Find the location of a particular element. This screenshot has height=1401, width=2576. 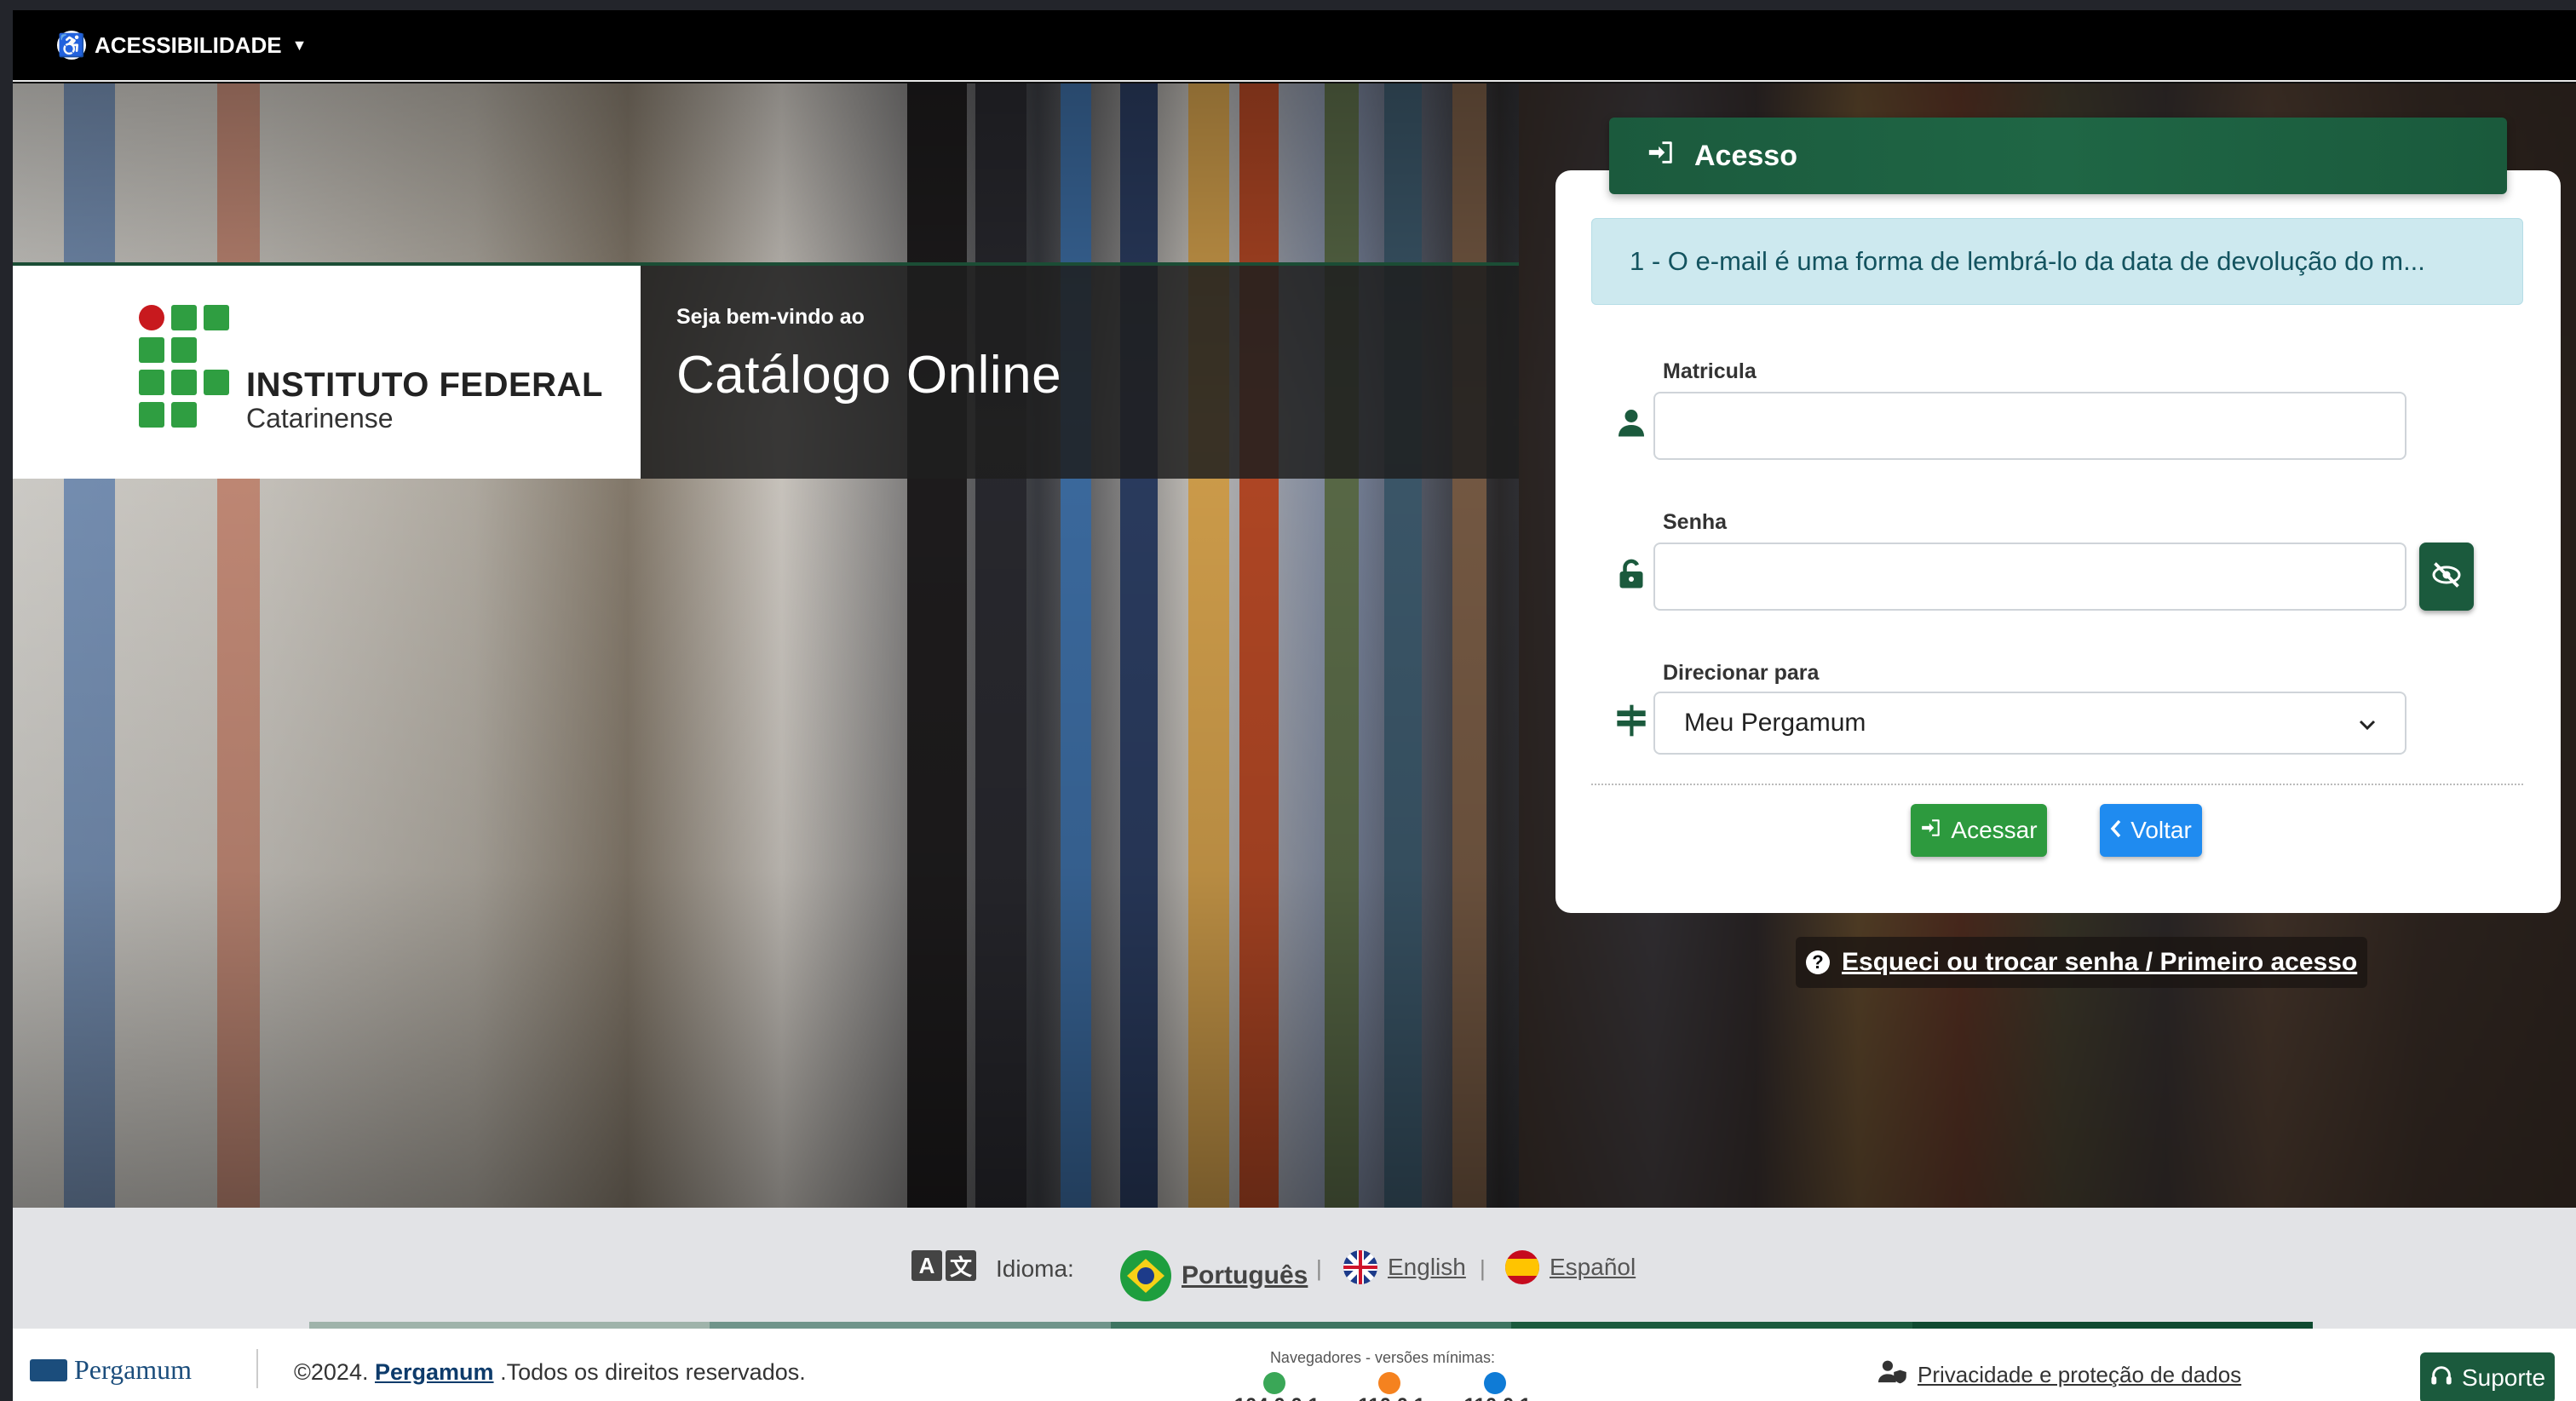

translate-icon: A文 is located at coordinates (944, 1265).